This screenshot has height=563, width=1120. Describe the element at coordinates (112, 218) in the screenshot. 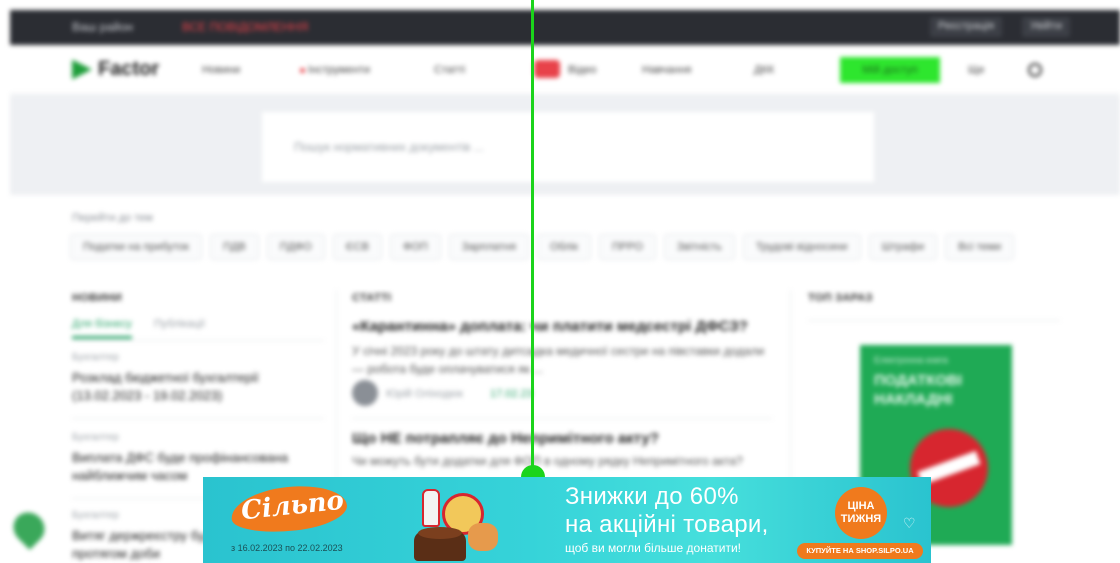

I see `tags-hint: Перейти до тем` at that location.